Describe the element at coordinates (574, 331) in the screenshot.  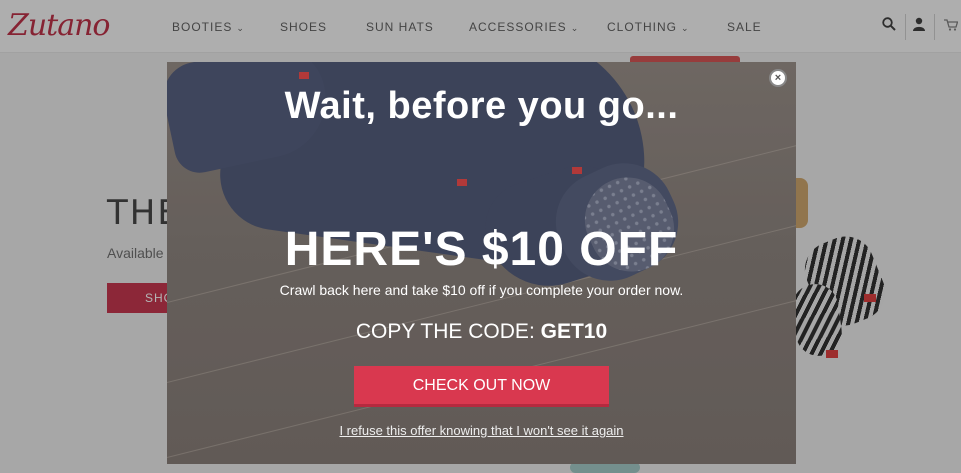
I see `promo-code: GET10` at that location.